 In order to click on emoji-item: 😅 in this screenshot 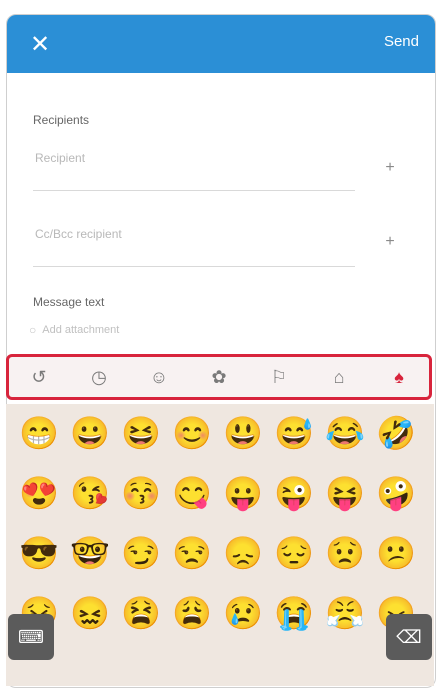, I will do `click(294, 433)`.